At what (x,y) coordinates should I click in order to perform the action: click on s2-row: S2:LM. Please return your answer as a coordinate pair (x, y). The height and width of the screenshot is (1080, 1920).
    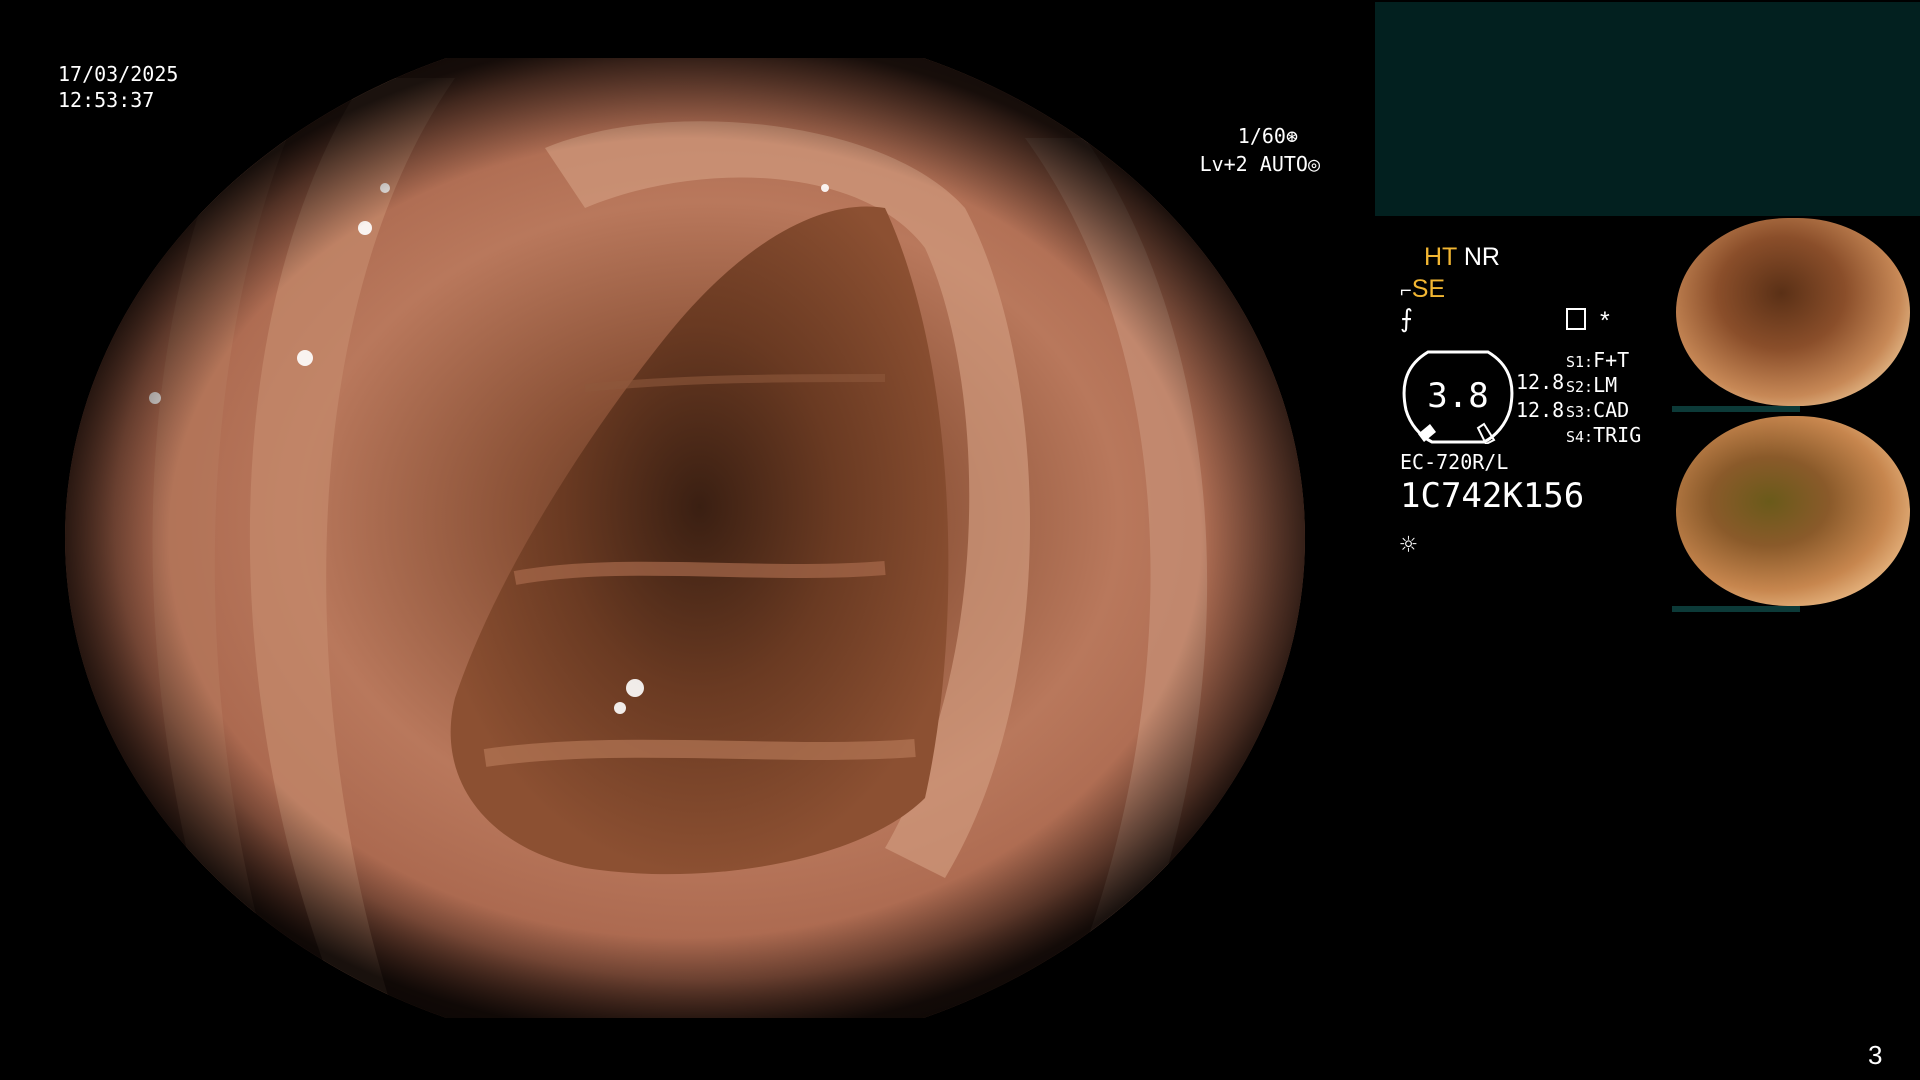
    Looking at the image, I should click on (1591, 386).